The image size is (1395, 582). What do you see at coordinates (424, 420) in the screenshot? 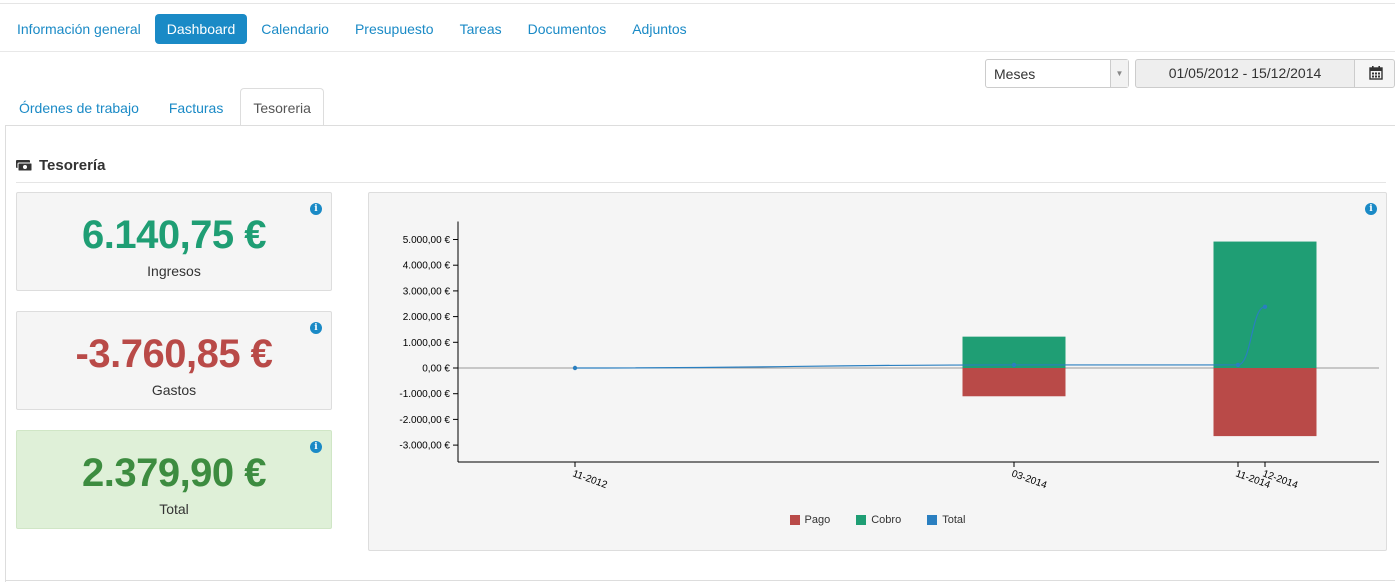
I see `y-tick-label: -2.000,00 €` at bounding box center [424, 420].